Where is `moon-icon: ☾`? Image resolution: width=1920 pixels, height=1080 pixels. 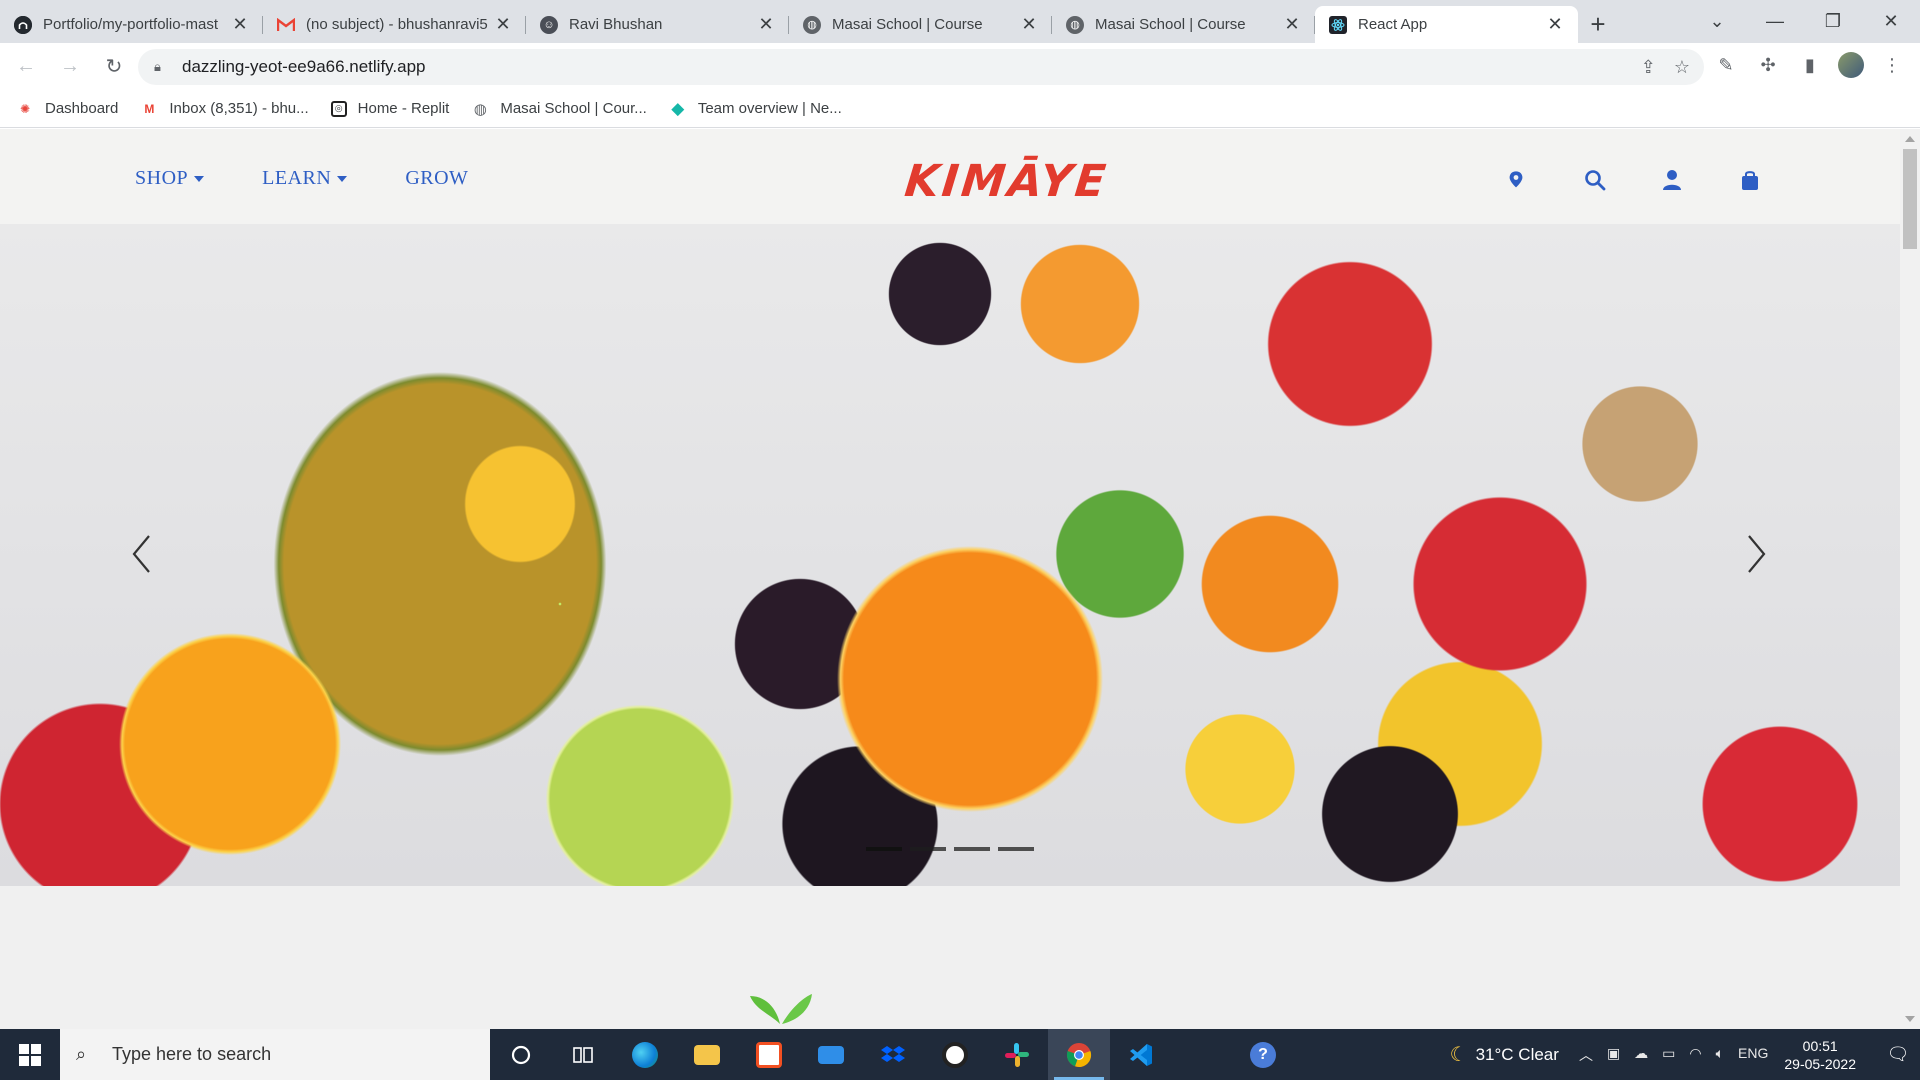
moon-icon: ☾ is located at coordinates (1458, 1055).